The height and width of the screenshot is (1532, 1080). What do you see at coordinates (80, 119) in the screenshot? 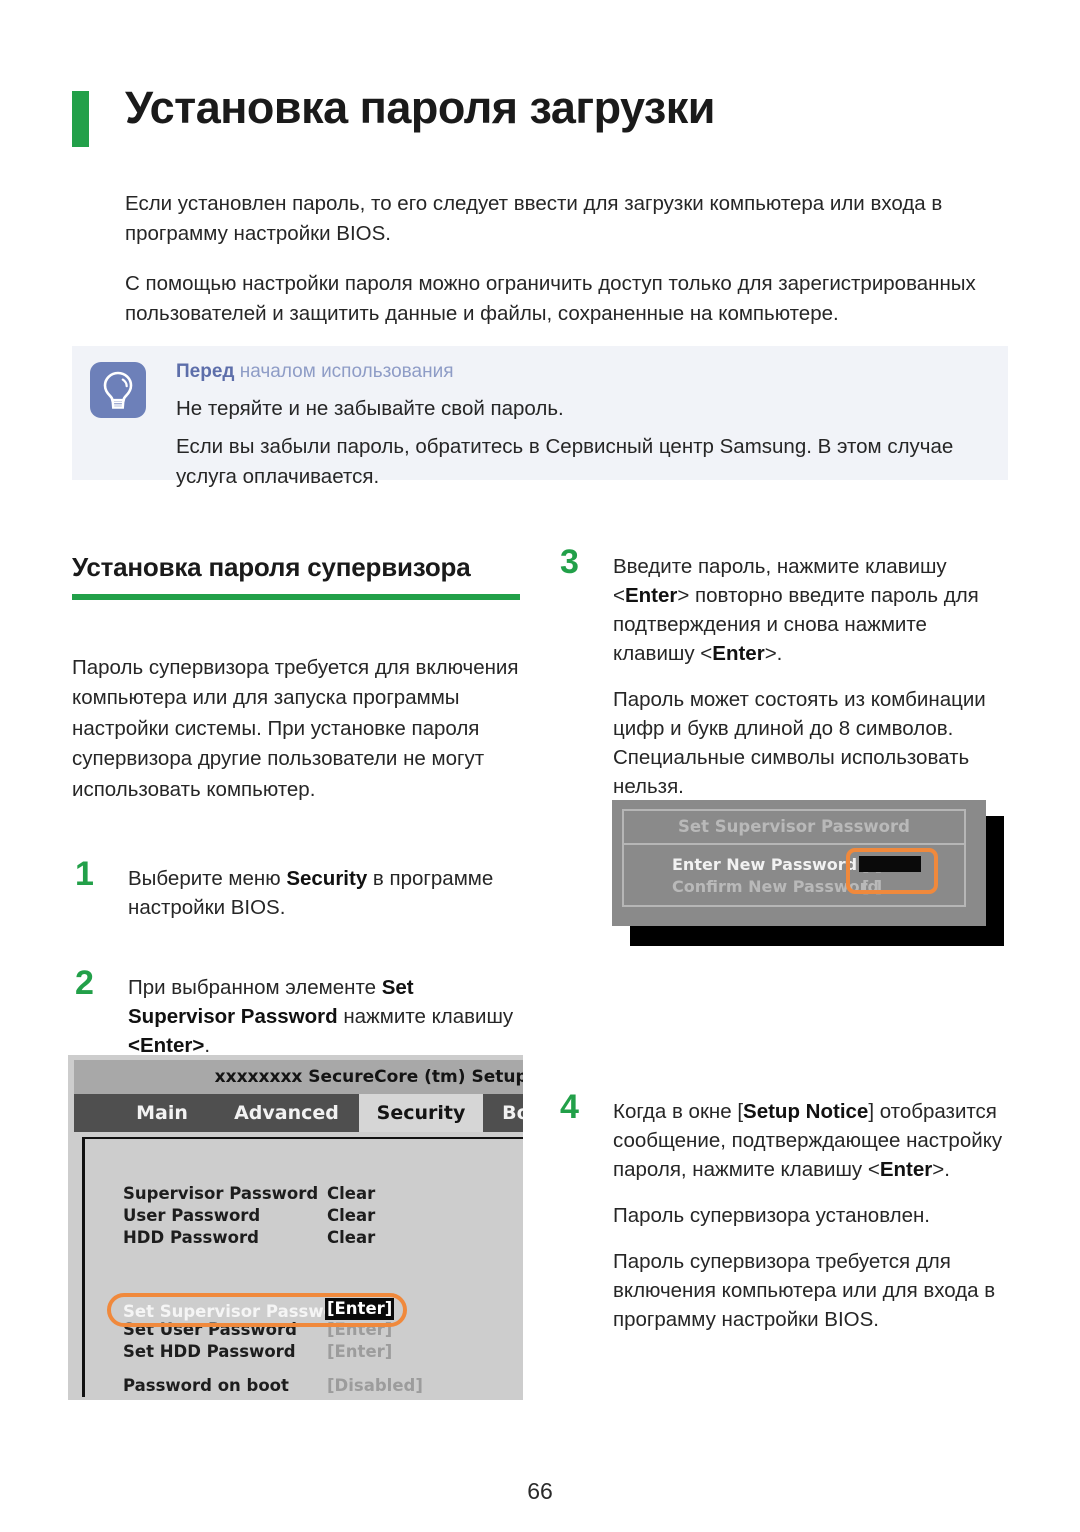
I see `title-accent-bar` at bounding box center [80, 119].